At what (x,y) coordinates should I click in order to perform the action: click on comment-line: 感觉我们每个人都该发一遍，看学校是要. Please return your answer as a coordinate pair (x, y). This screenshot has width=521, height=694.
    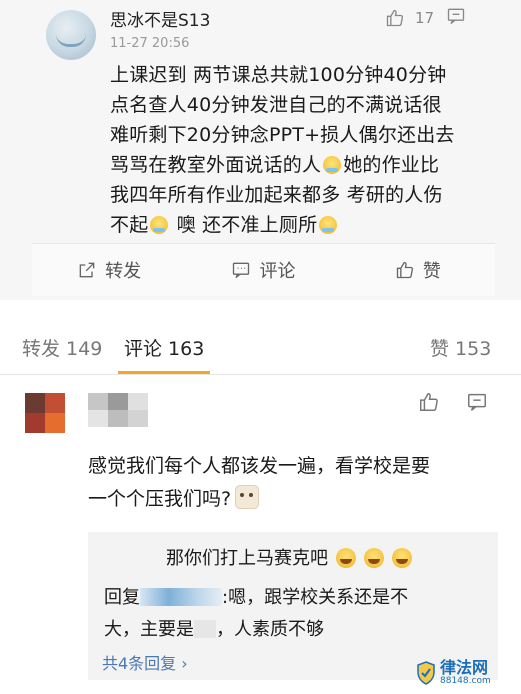
    Looking at the image, I should click on (259, 466).